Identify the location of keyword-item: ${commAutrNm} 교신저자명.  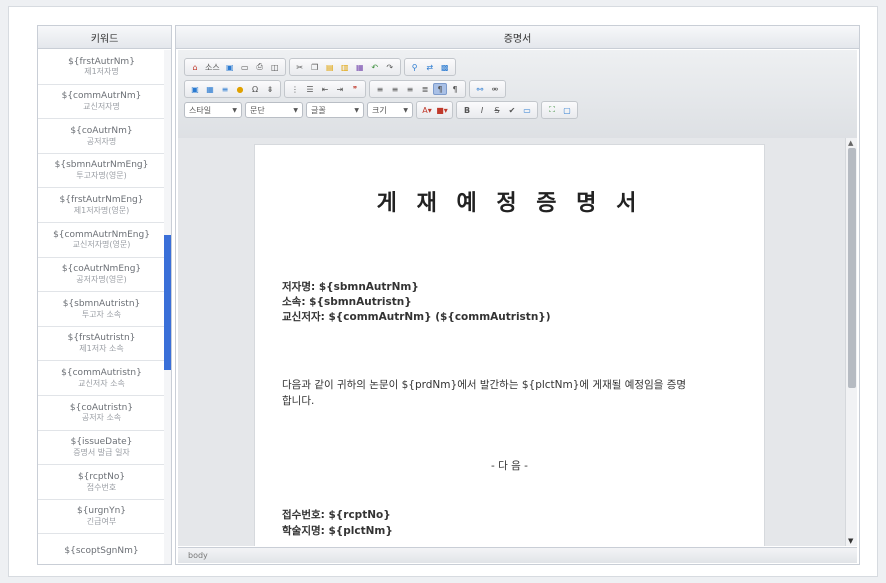
(101, 102).